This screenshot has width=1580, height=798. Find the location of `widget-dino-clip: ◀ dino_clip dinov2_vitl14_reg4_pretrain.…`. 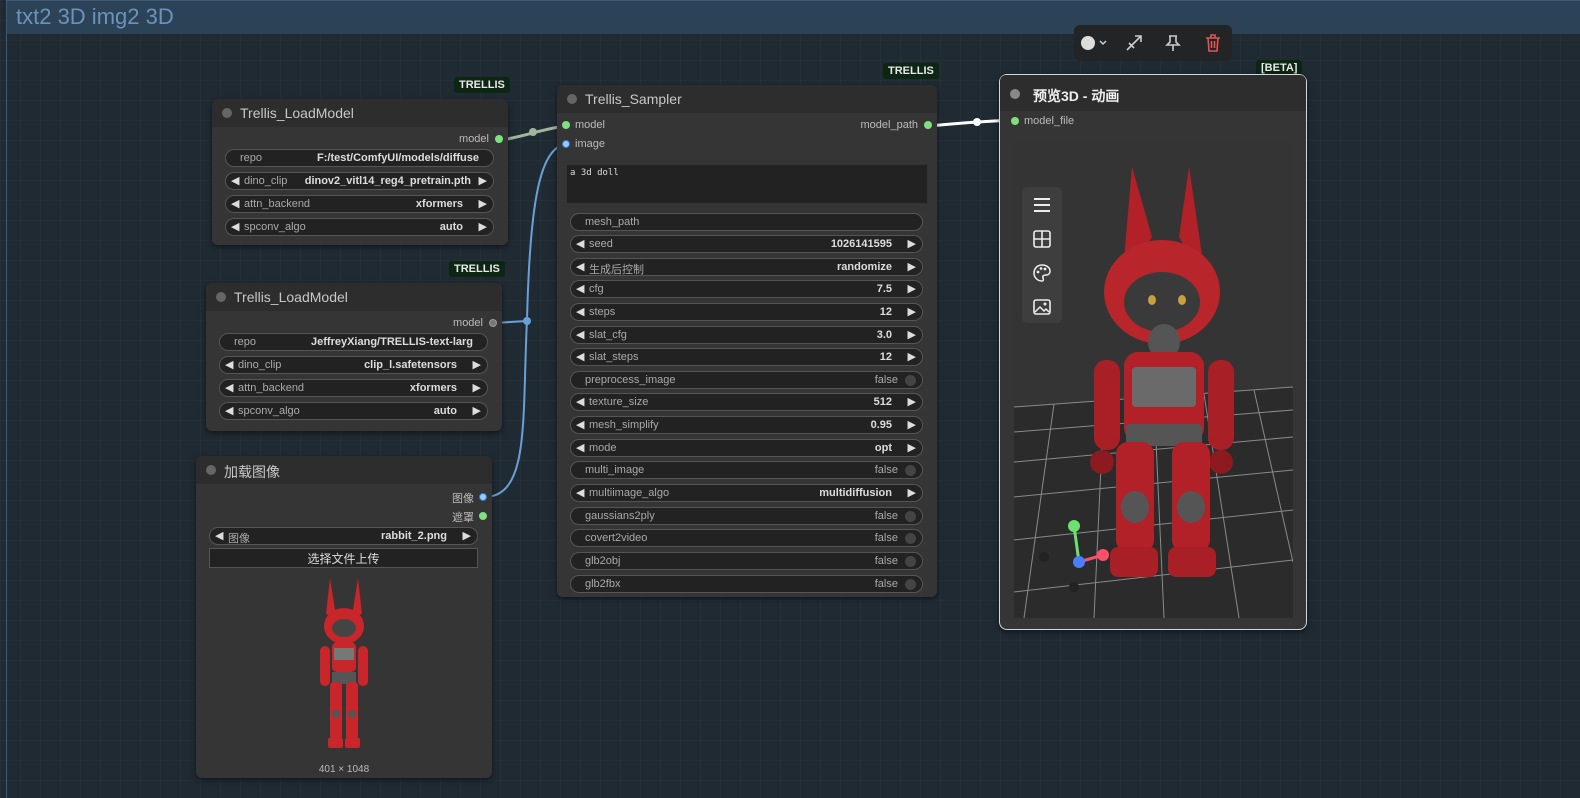

widget-dino-clip: ◀ dino_clip dinov2_vitl14_reg4_pretrain.… is located at coordinates (359, 181).